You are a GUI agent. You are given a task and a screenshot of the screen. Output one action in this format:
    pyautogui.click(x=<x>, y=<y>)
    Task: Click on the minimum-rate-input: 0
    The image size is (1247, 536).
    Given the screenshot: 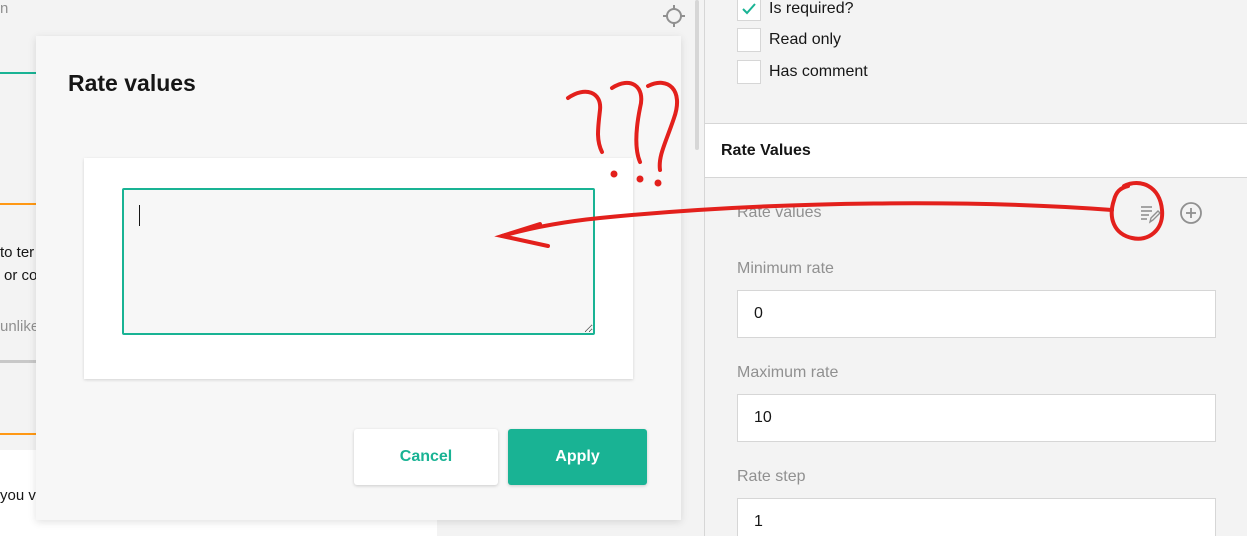 What is the action you would take?
    pyautogui.click(x=976, y=314)
    